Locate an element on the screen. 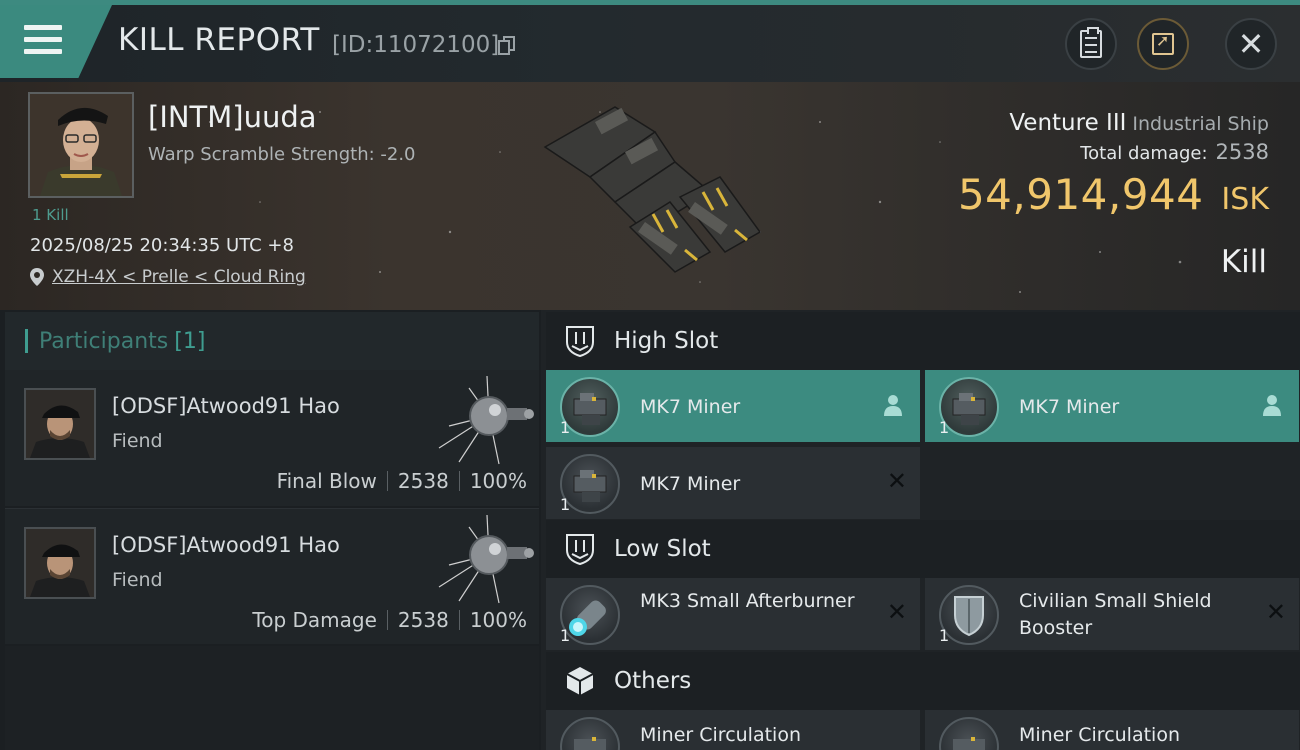  participants-title: Participants is located at coordinates (104, 341).